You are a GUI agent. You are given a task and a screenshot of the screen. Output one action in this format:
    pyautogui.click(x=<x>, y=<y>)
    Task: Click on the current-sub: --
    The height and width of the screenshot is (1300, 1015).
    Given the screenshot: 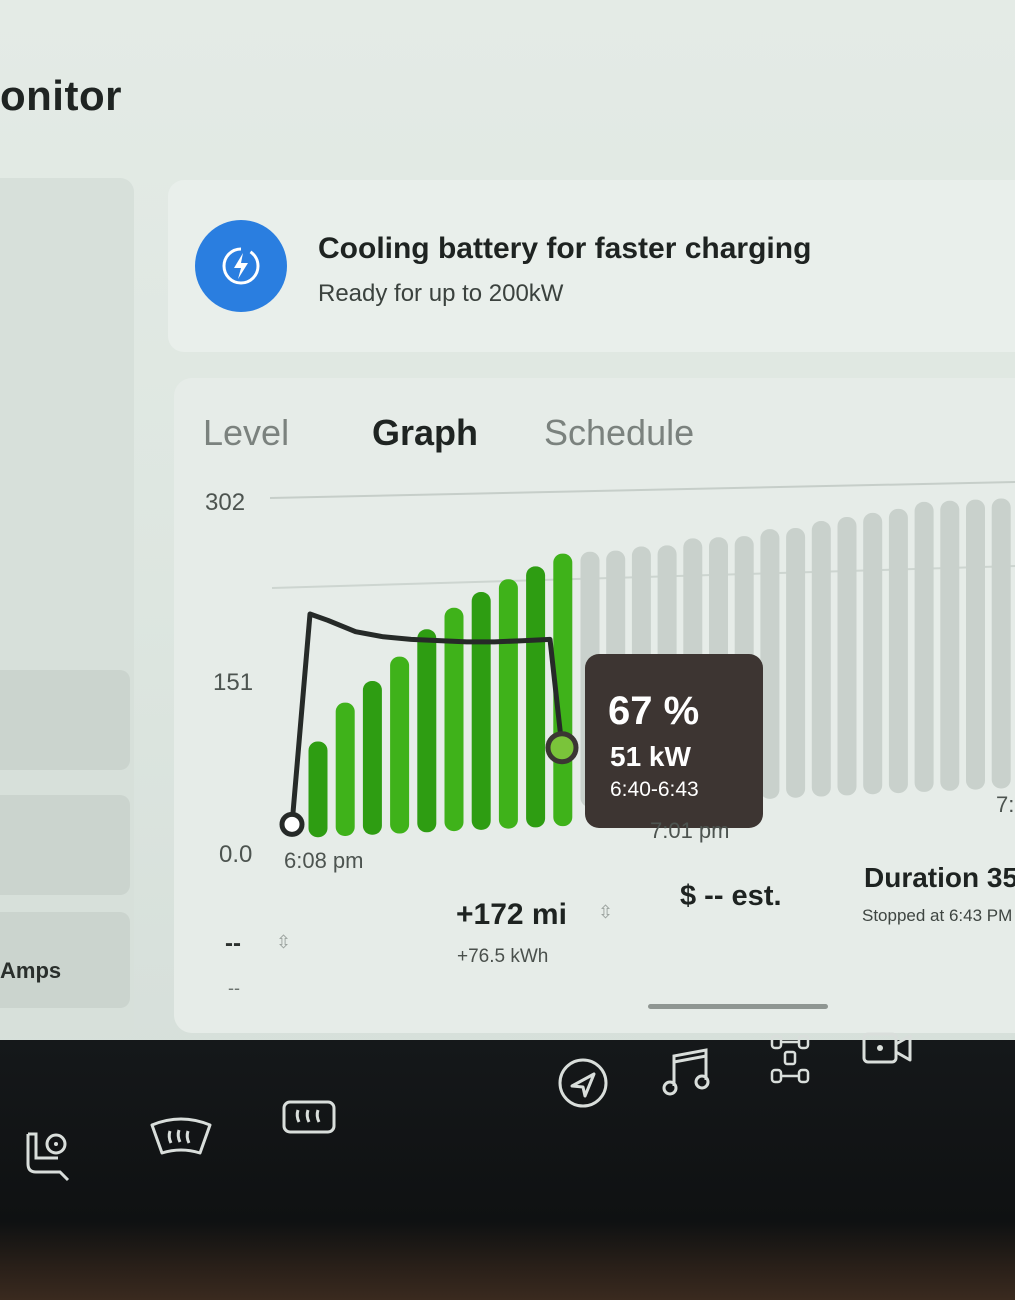 What is the action you would take?
    pyautogui.click(x=234, y=988)
    